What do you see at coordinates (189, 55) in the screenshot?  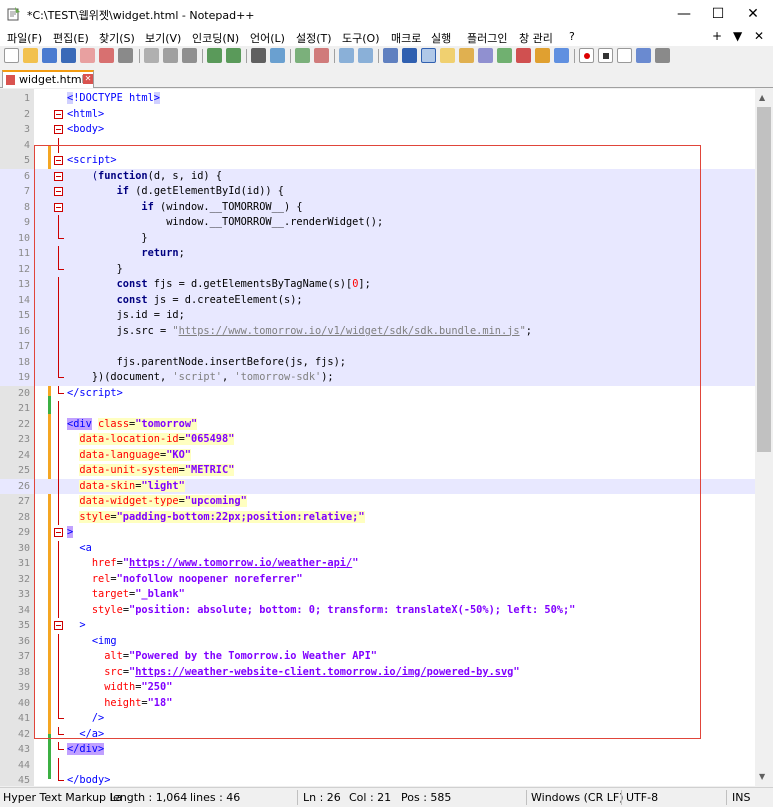 I see `paste-icon` at bounding box center [189, 55].